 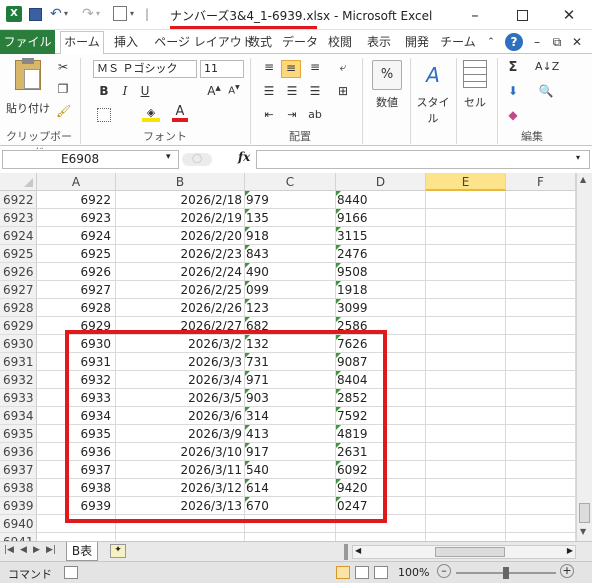 What do you see at coordinates (433, 93) in the screenshot?
I see `styles-button: A スタイル` at bounding box center [433, 93].